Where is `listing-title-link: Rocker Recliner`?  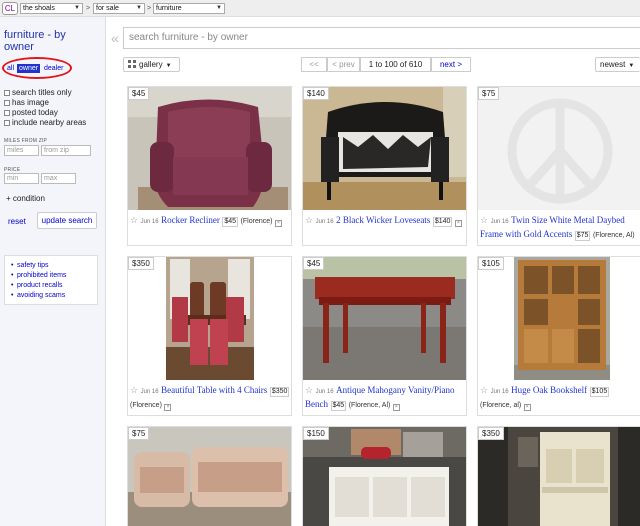
listing-title-link: Rocker Recliner is located at coordinates (190, 220).